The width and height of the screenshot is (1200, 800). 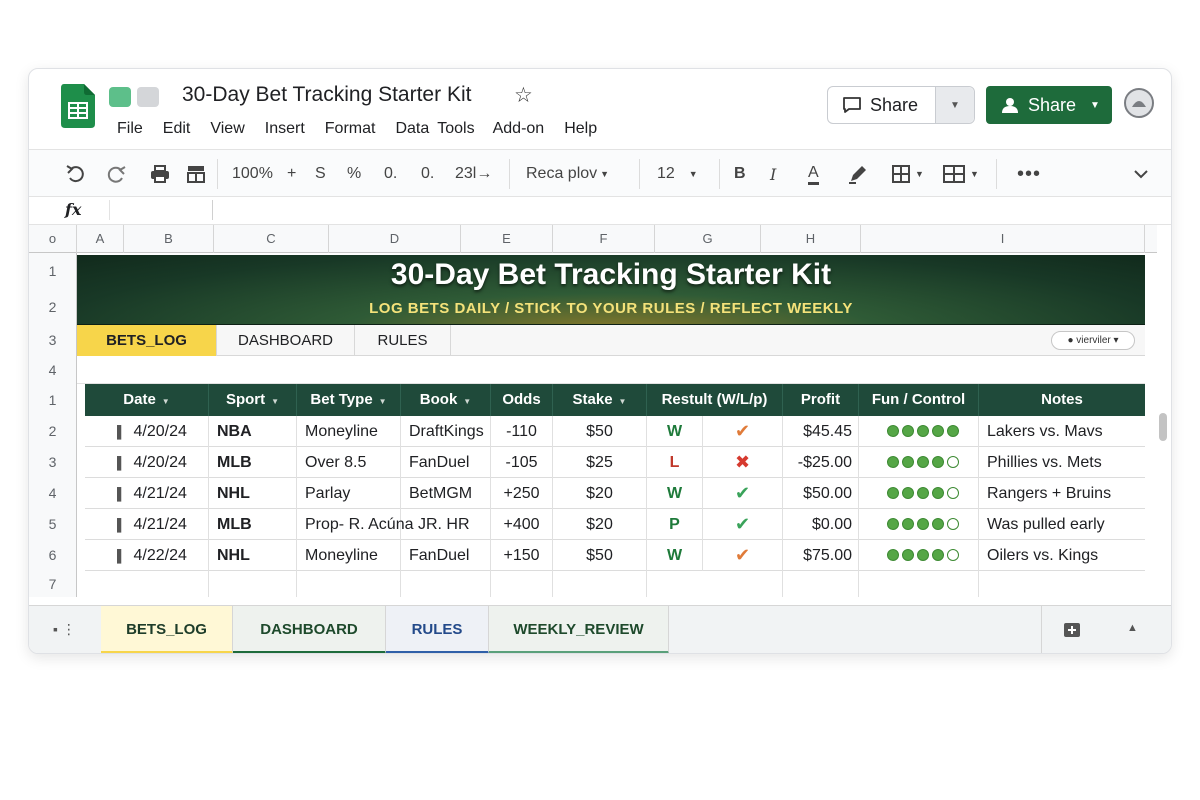 What do you see at coordinates (811, 239) in the screenshot?
I see `column-header-h: H` at bounding box center [811, 239].